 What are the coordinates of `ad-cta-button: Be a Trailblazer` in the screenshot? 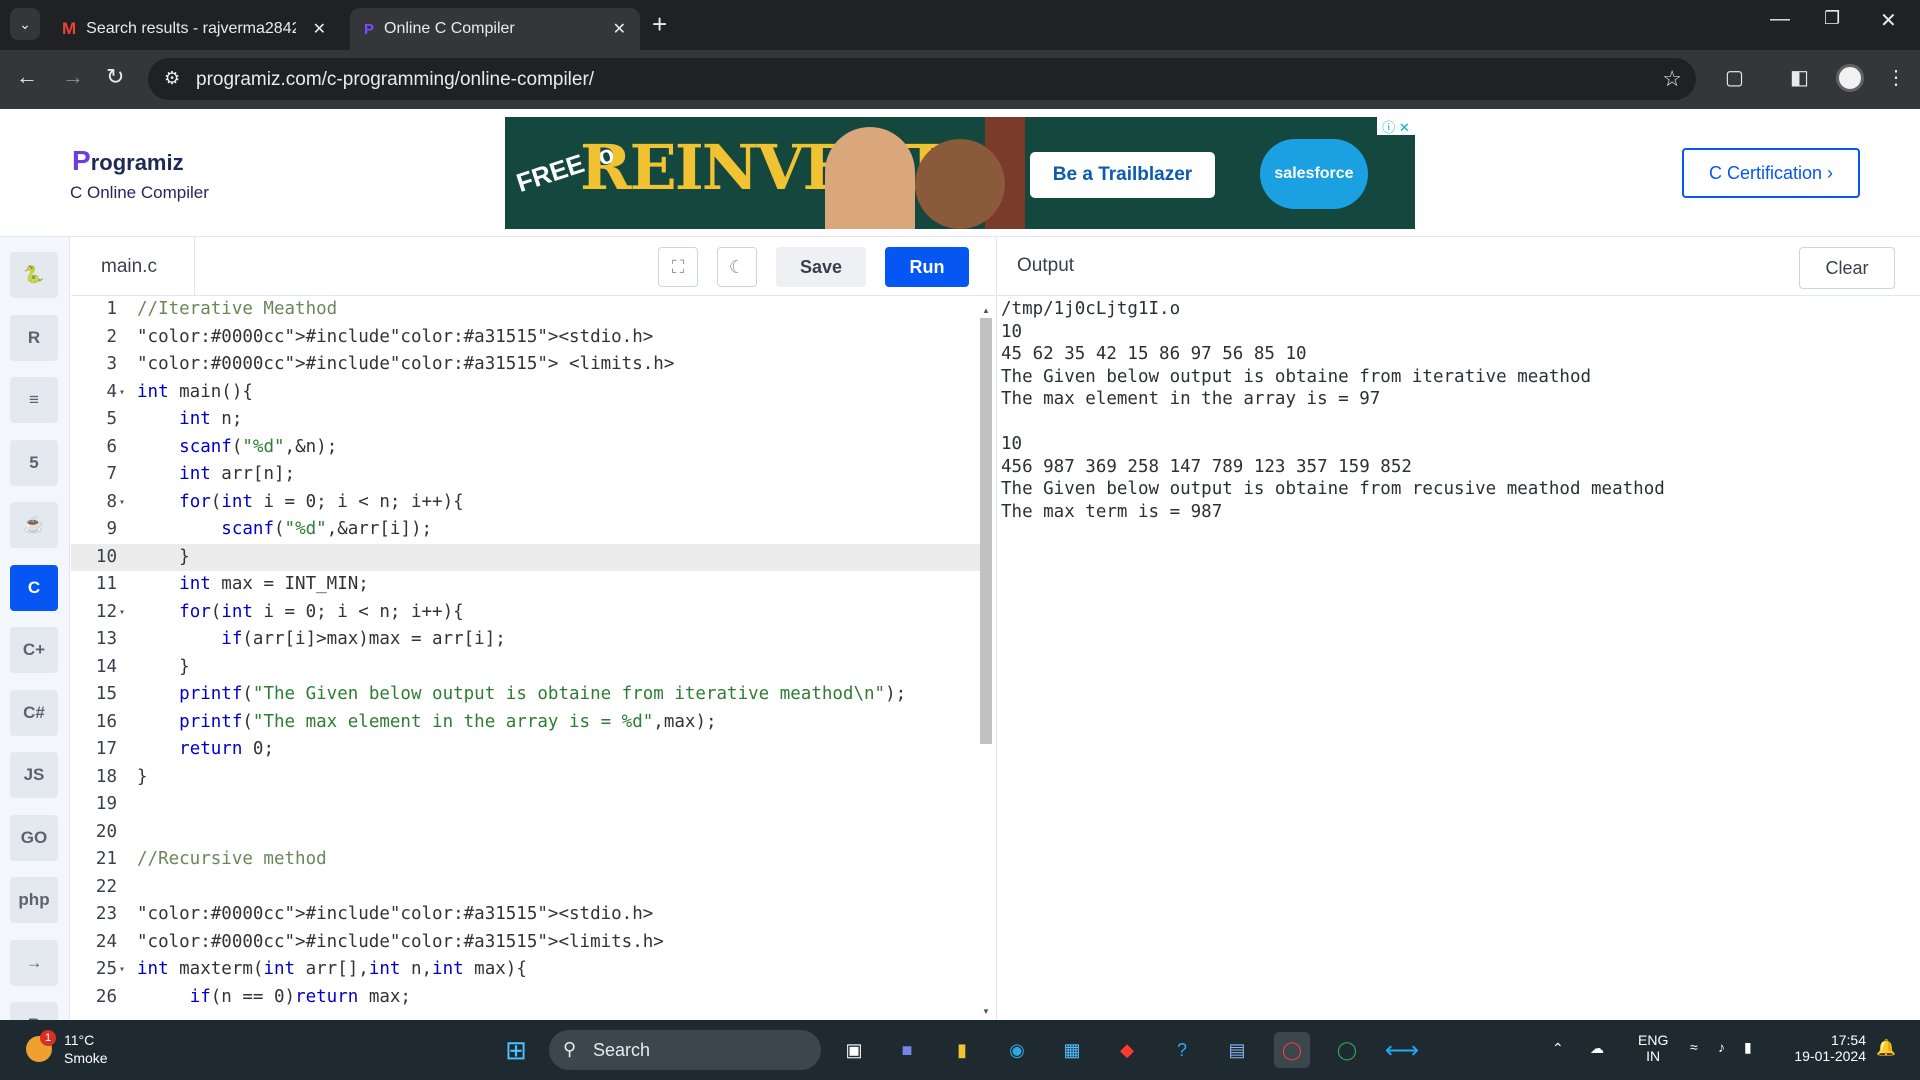 It's located at (1122, 175).